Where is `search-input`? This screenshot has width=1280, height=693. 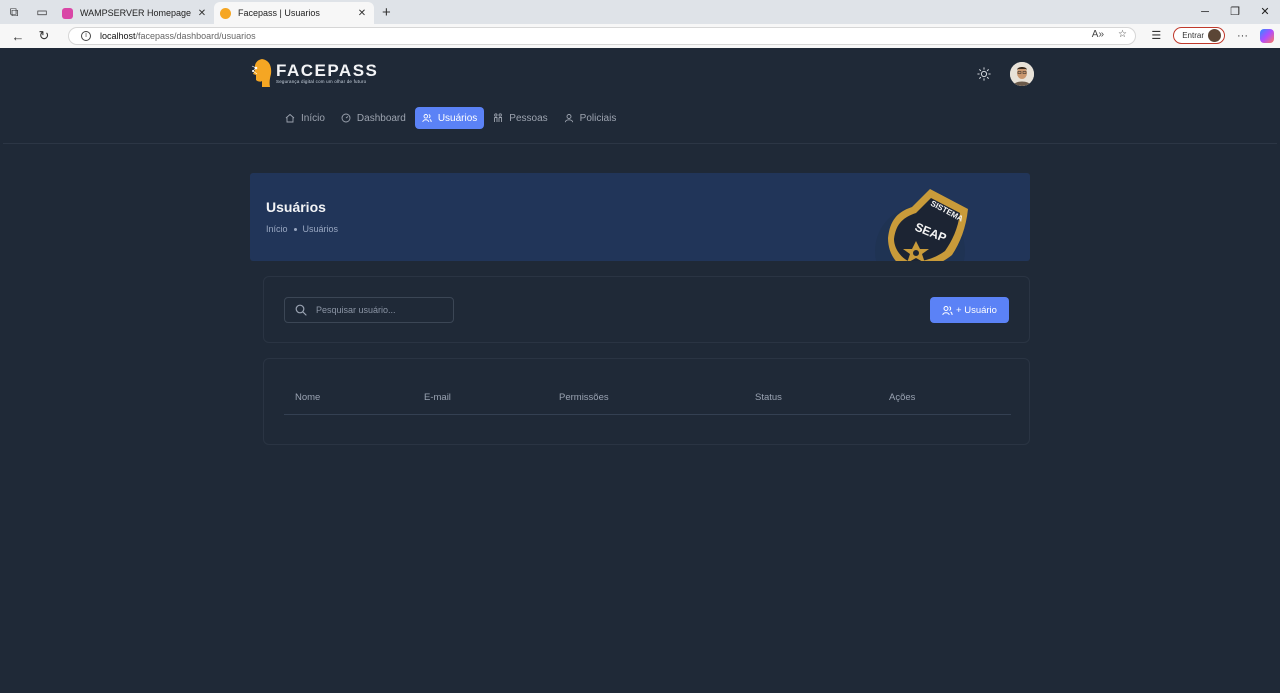
search-input is located at coordinates (381, 310).